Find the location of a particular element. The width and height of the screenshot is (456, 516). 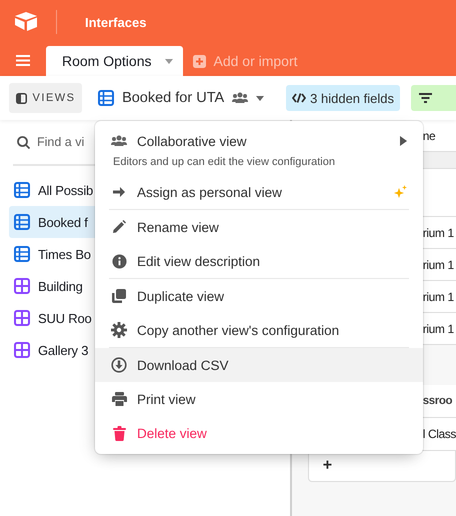

base-title: Interfaces is located at coordinates (115, 22).